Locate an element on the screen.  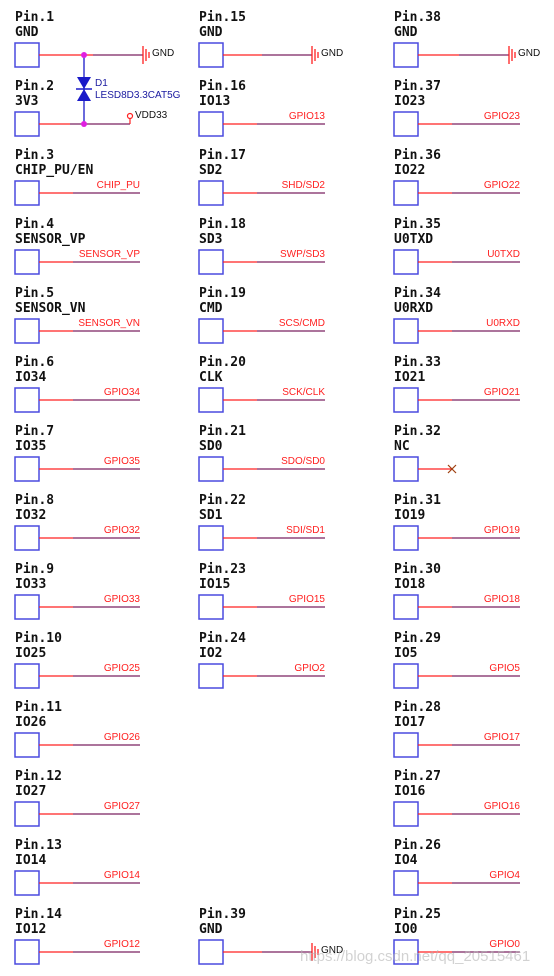
pin-name: IO13 is located at coordinates (215, 101).